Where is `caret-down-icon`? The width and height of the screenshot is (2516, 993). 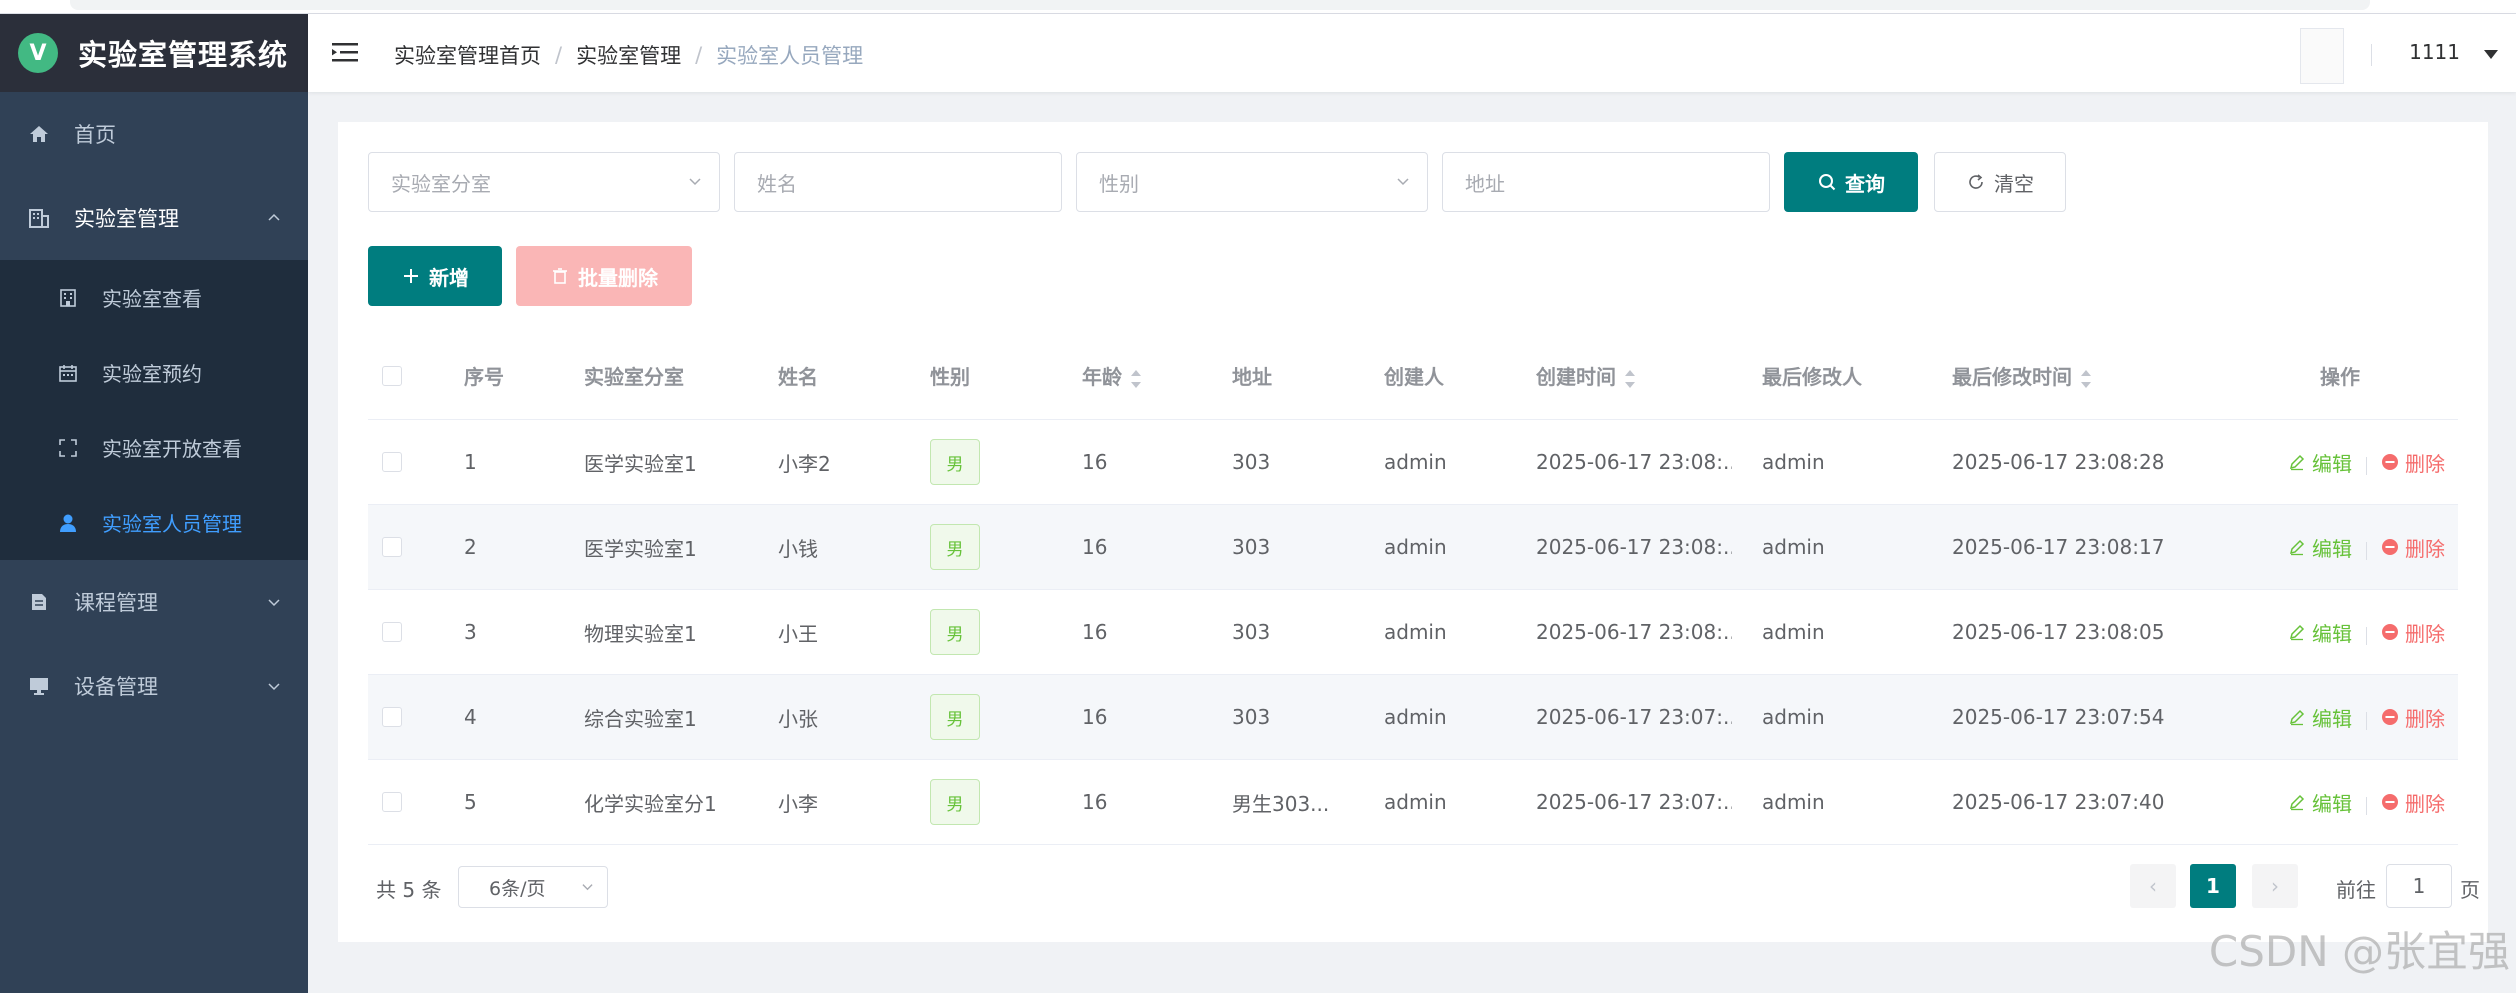 caret-down-icon is located at coordinates (2491, 54).